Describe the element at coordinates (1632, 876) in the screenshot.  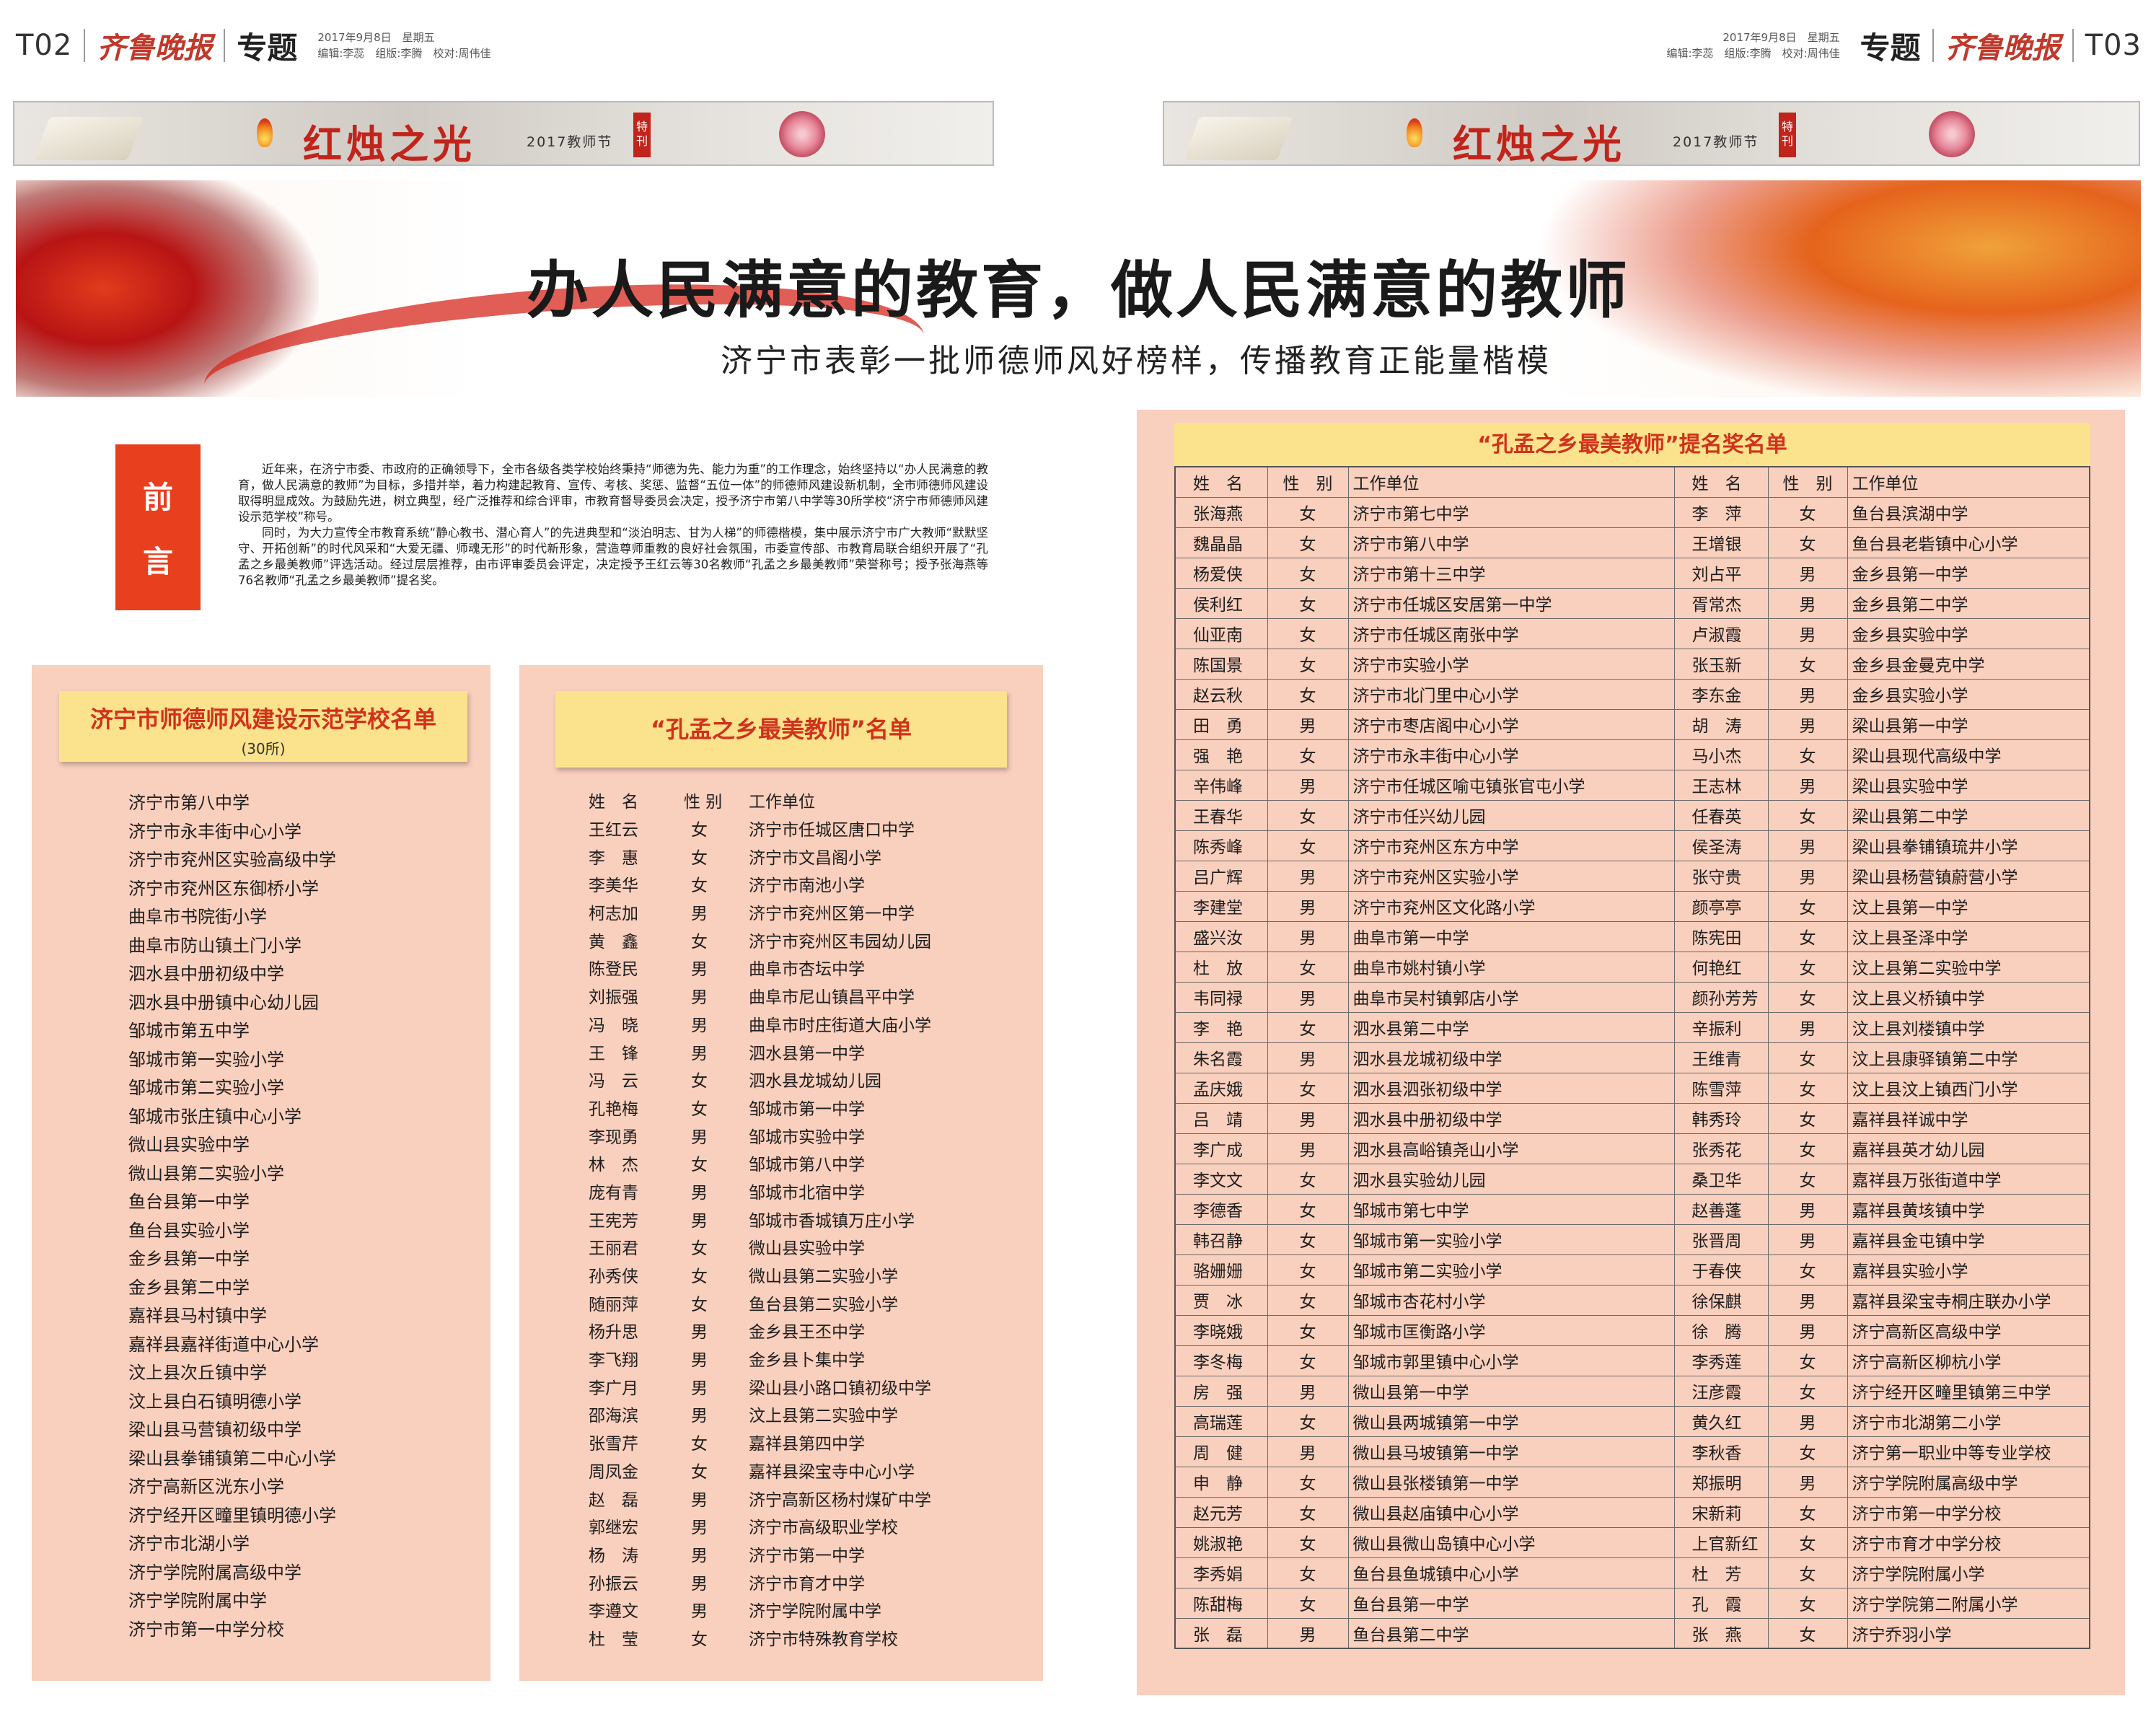
I see `nominee-row: 吕广辉男济宁市兖州区实验小学 张守贵男梁山县杨营镇蔚营小学` at that location.